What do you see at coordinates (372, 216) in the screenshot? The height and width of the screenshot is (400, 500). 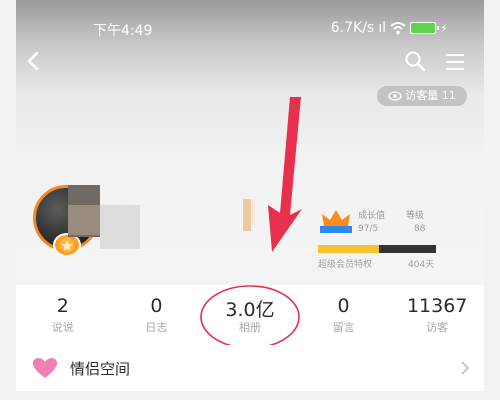 I see `vip-col1-label: 成长值` at bounding box center [372, 216].